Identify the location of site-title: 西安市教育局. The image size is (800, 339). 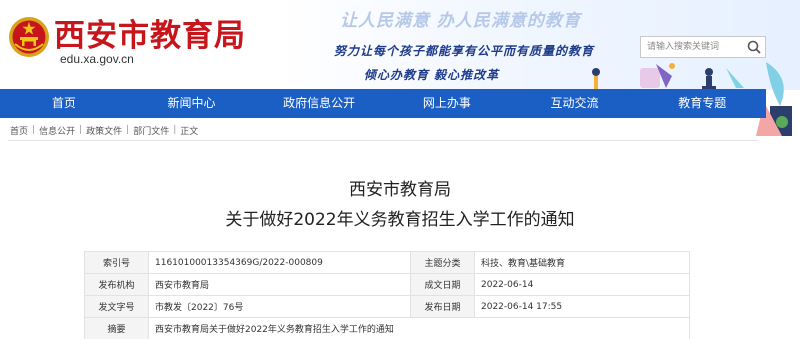
(150, 32).